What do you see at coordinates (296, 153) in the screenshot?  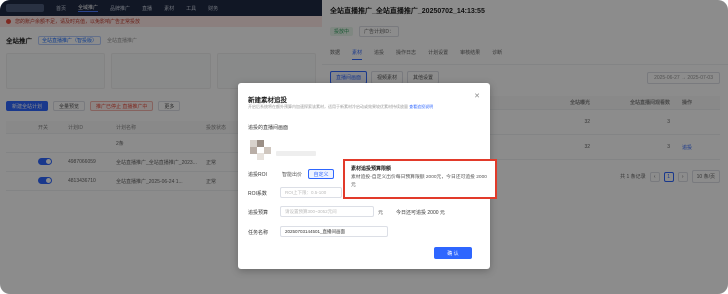 I see `material-name` at bounding box center [296, 153].